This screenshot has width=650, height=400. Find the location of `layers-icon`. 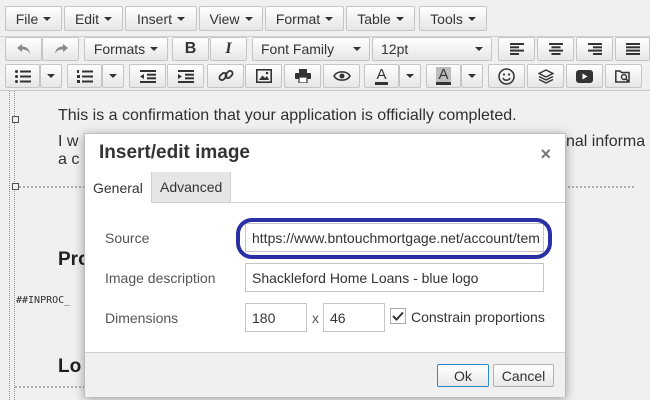

layers-icon is located at coordinates (545, 76).